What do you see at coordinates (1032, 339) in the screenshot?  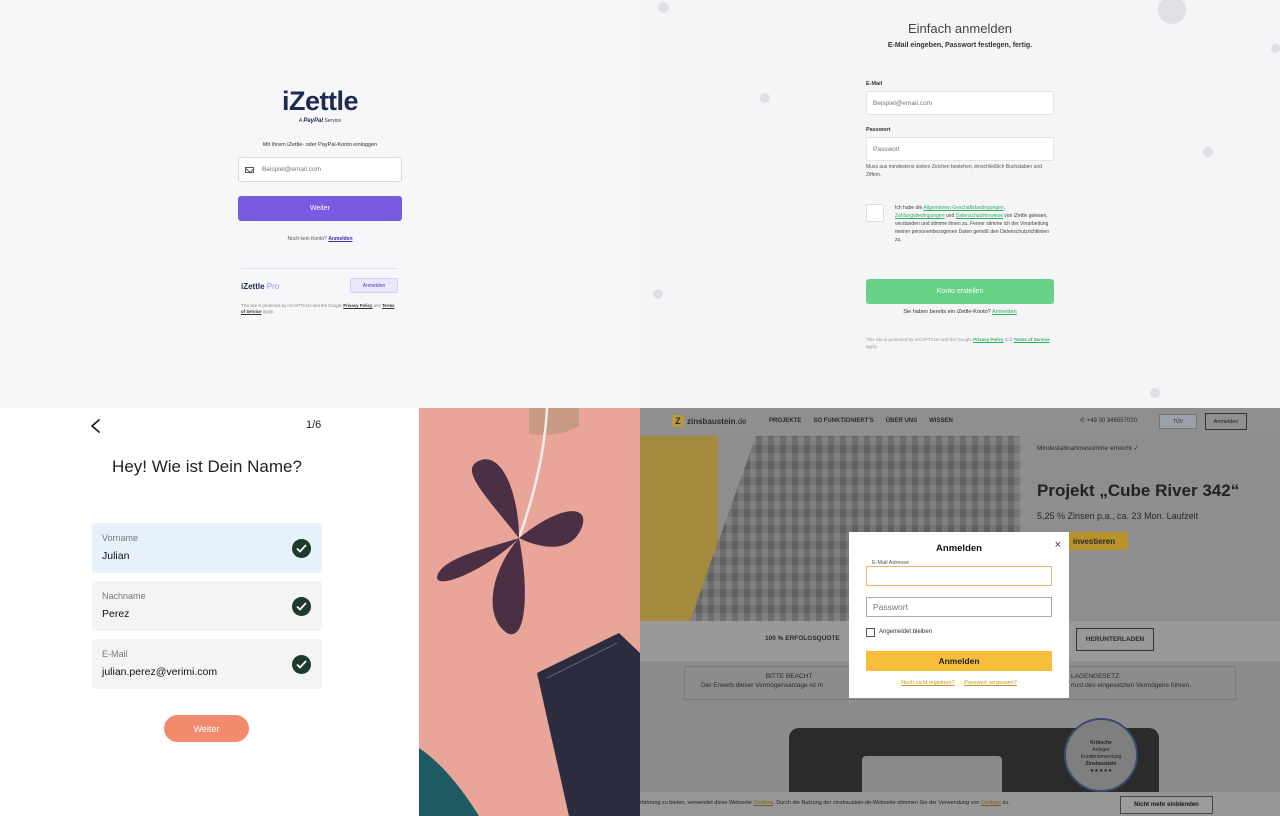 I see `terms-of-service-link: Terms of Service` at bounding box center [1032, 339].